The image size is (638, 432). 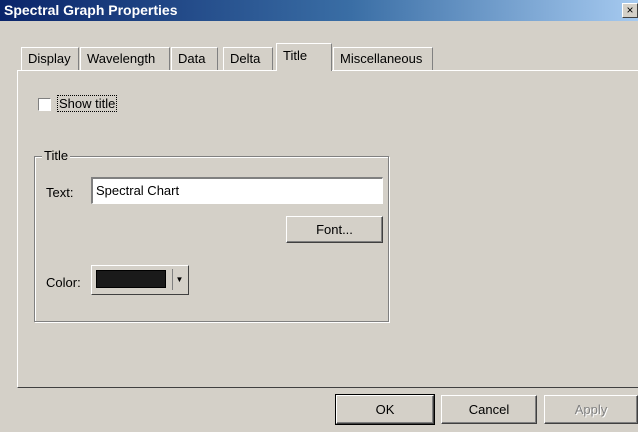 What do you see at coordinates (60, 192) in the screenshot?
I see `text-label: Text:` at bounding box center [60, 192].